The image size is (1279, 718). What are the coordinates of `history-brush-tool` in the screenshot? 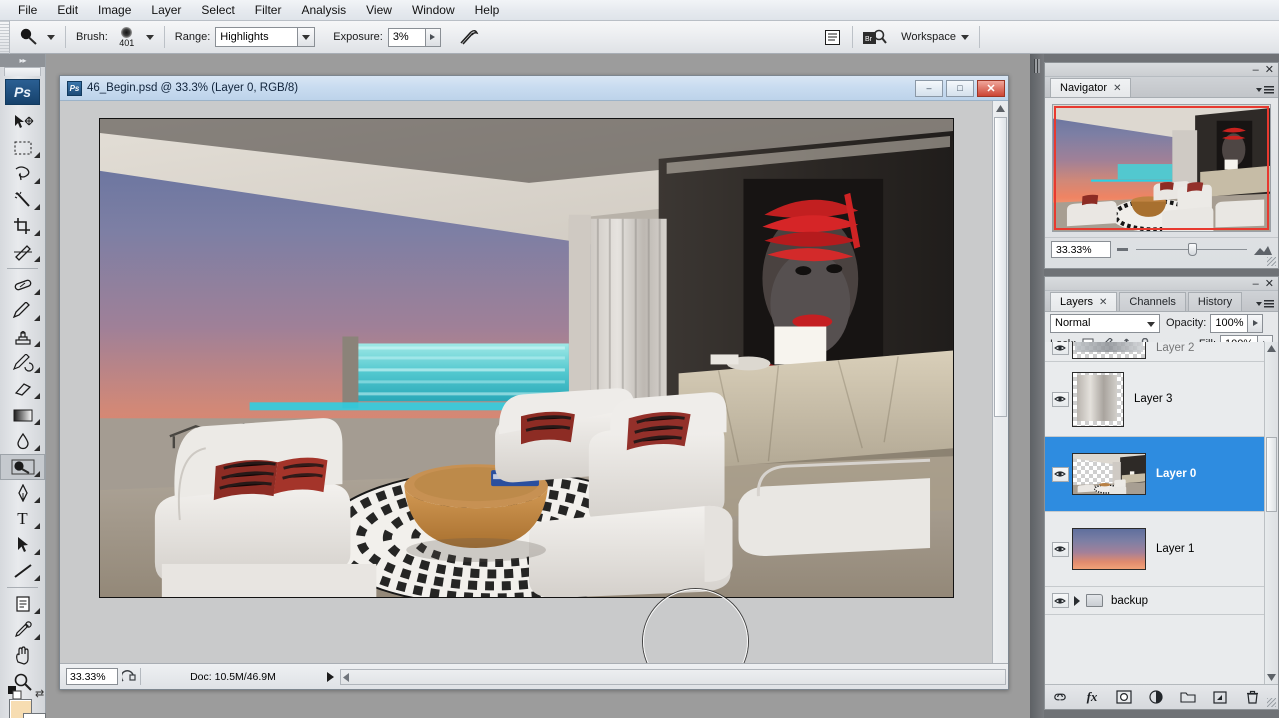 It's located at (22, 363).